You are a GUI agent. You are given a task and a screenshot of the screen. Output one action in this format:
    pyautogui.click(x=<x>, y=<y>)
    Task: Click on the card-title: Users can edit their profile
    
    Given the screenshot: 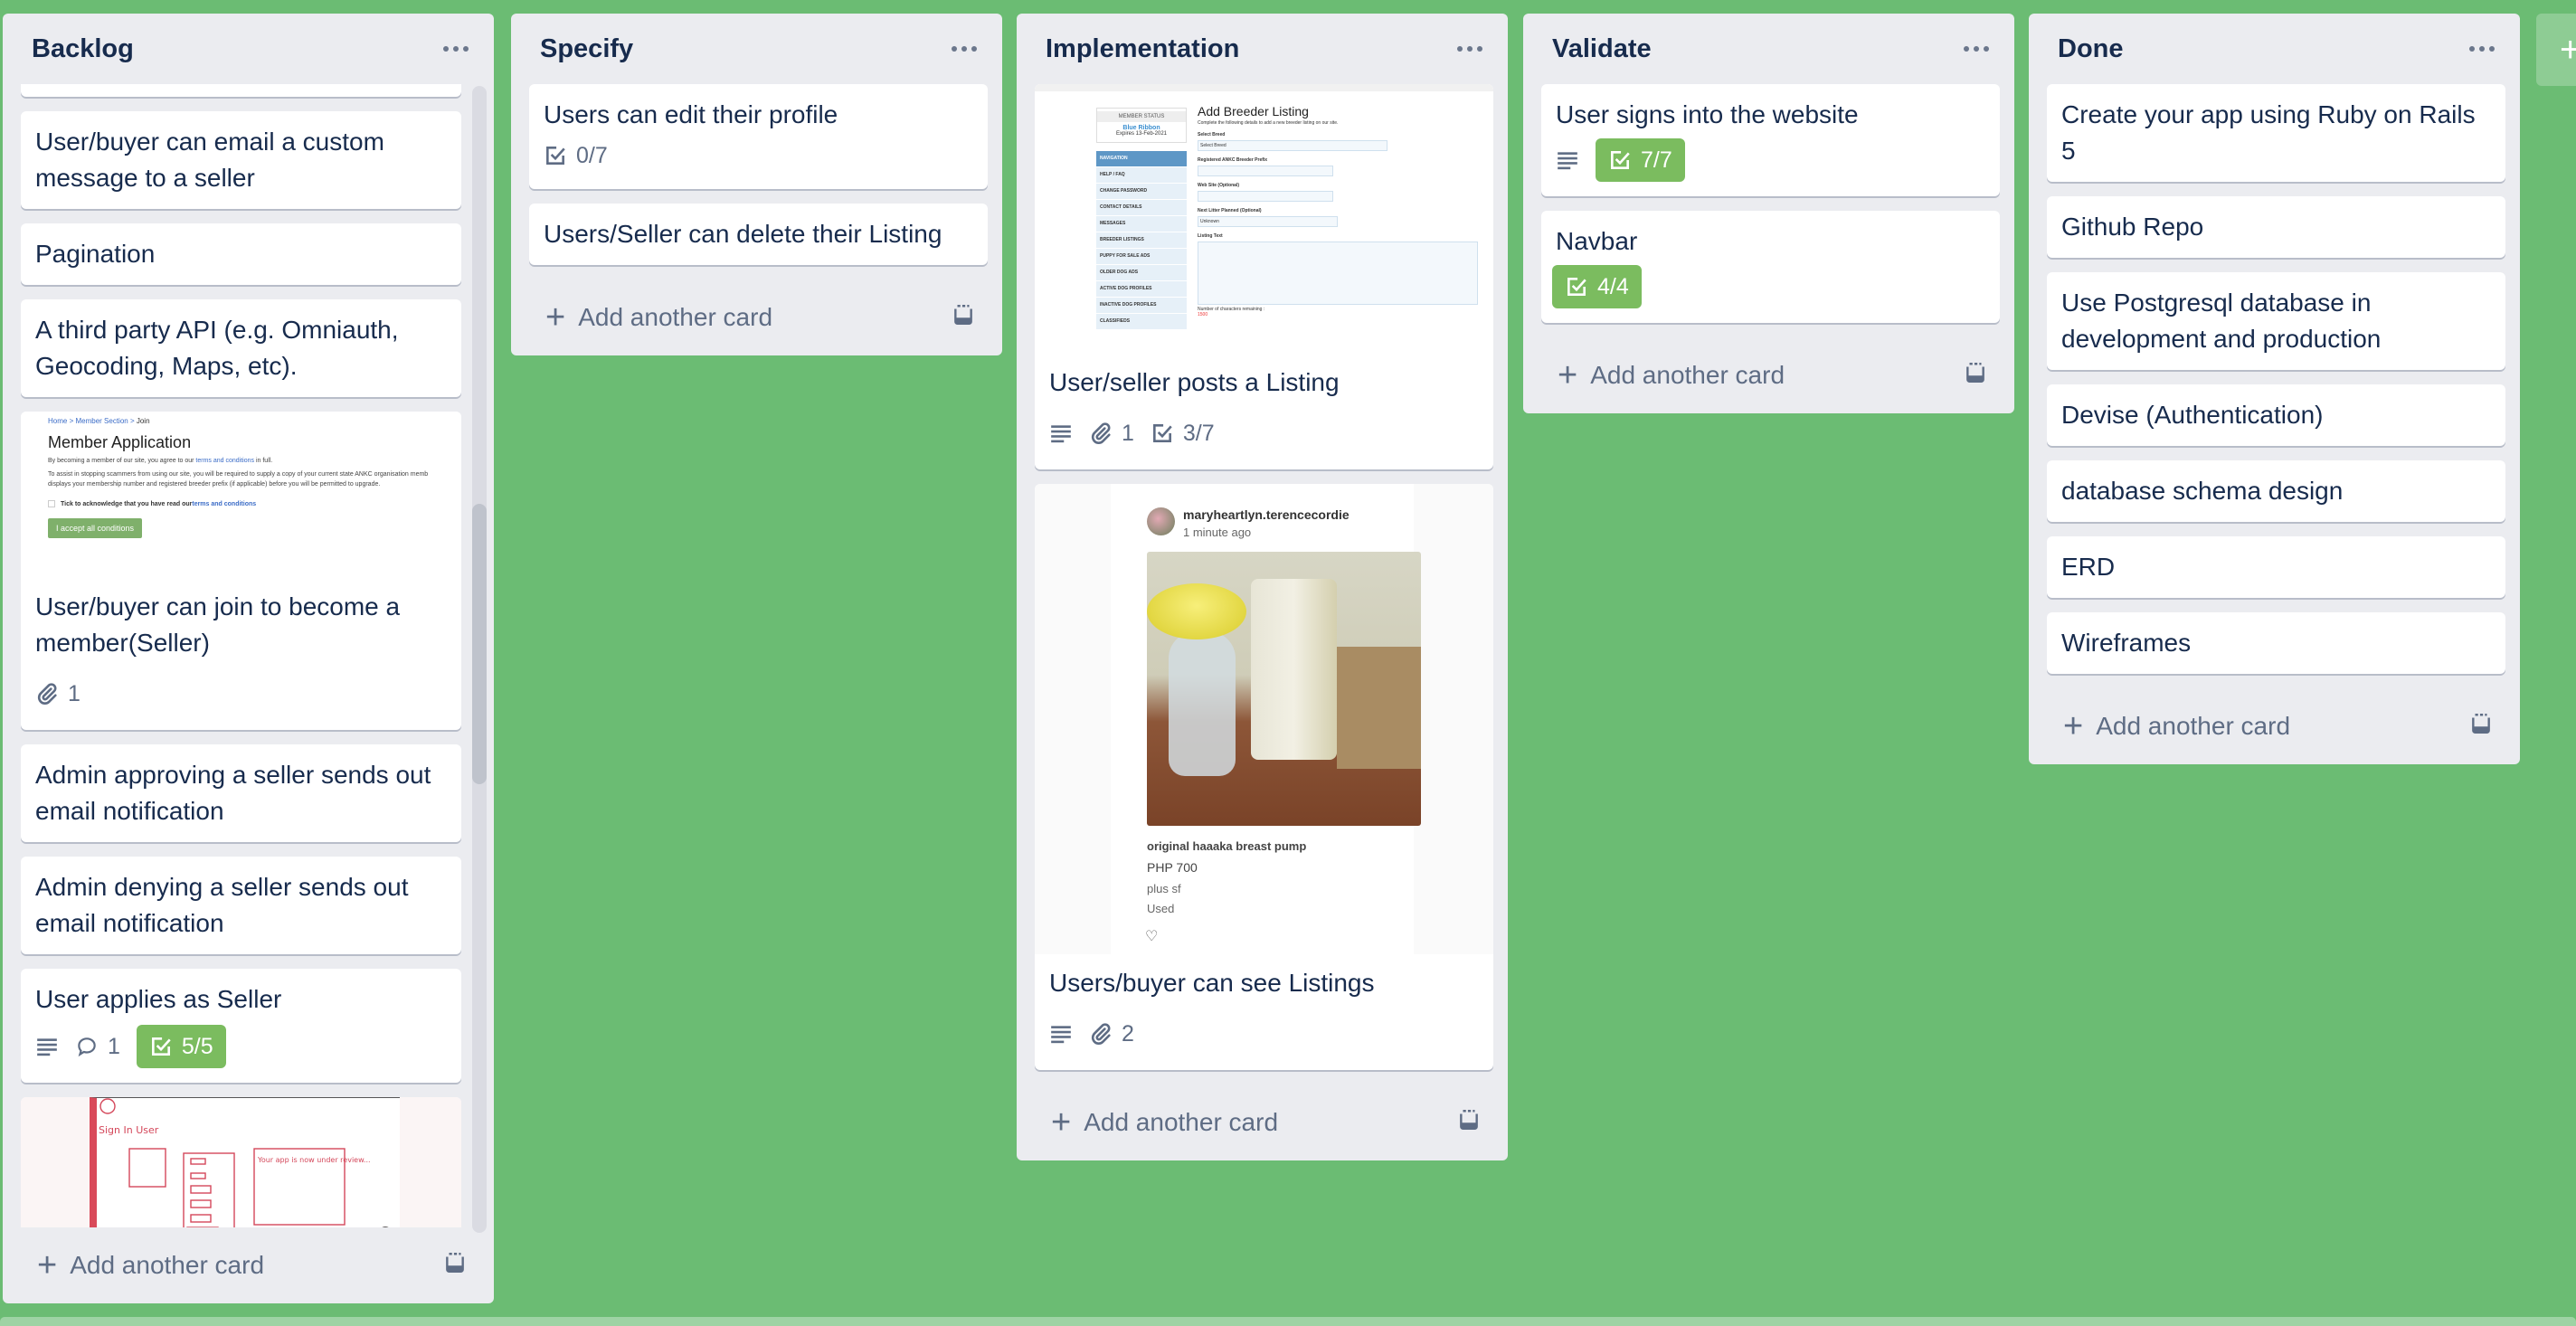 What is the action you would take?
    pyautogui.click(x=691, y=114)
    